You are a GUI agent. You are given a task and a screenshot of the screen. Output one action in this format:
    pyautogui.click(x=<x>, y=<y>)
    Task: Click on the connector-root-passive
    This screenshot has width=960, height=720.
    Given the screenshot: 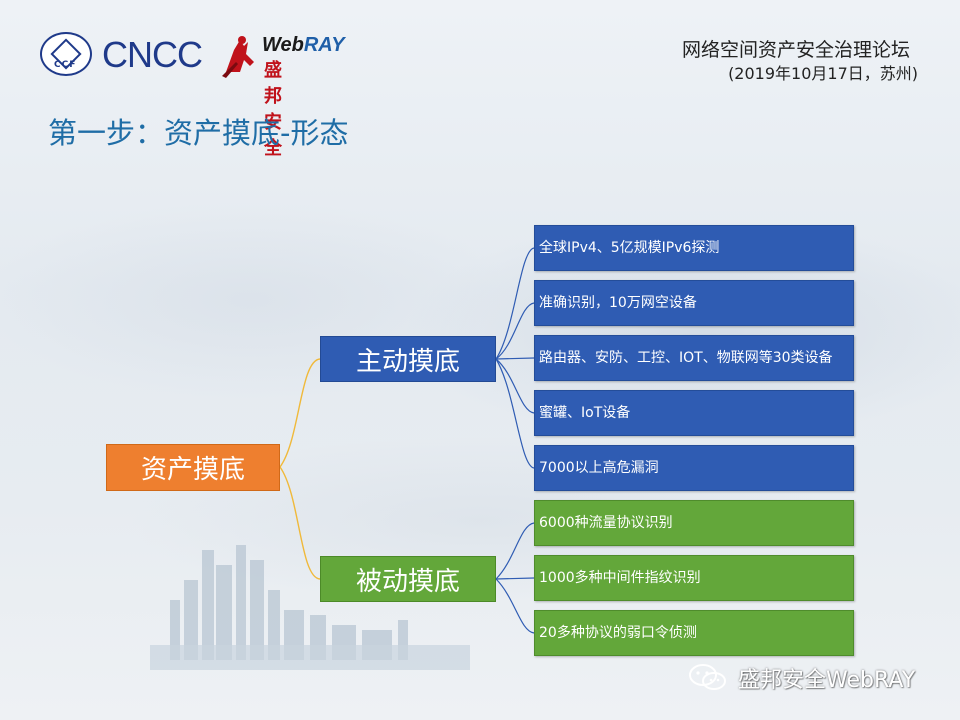 What is the action you would take?
    pyautogui.click(x=300, y=523)
    